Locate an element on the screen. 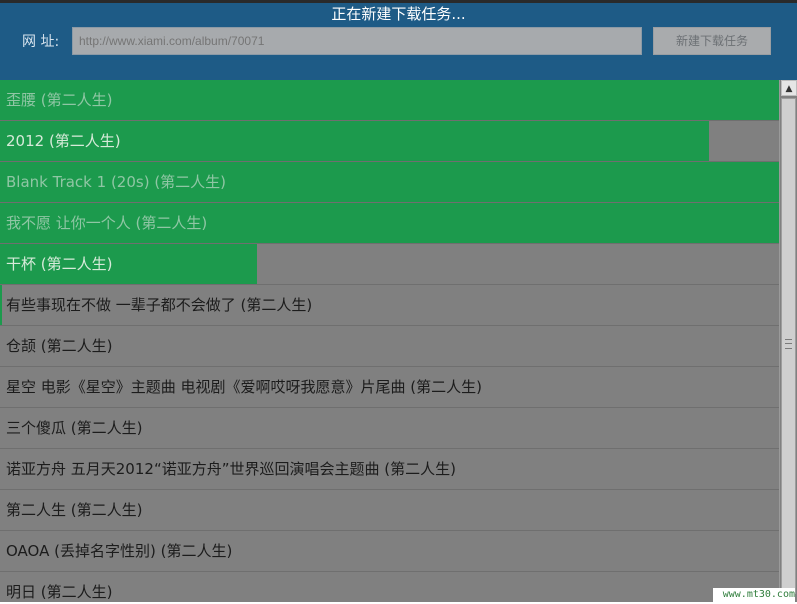 The height and width of the screenshot is (604, 797). scroll-thumb is located at coordinates (788, 346).